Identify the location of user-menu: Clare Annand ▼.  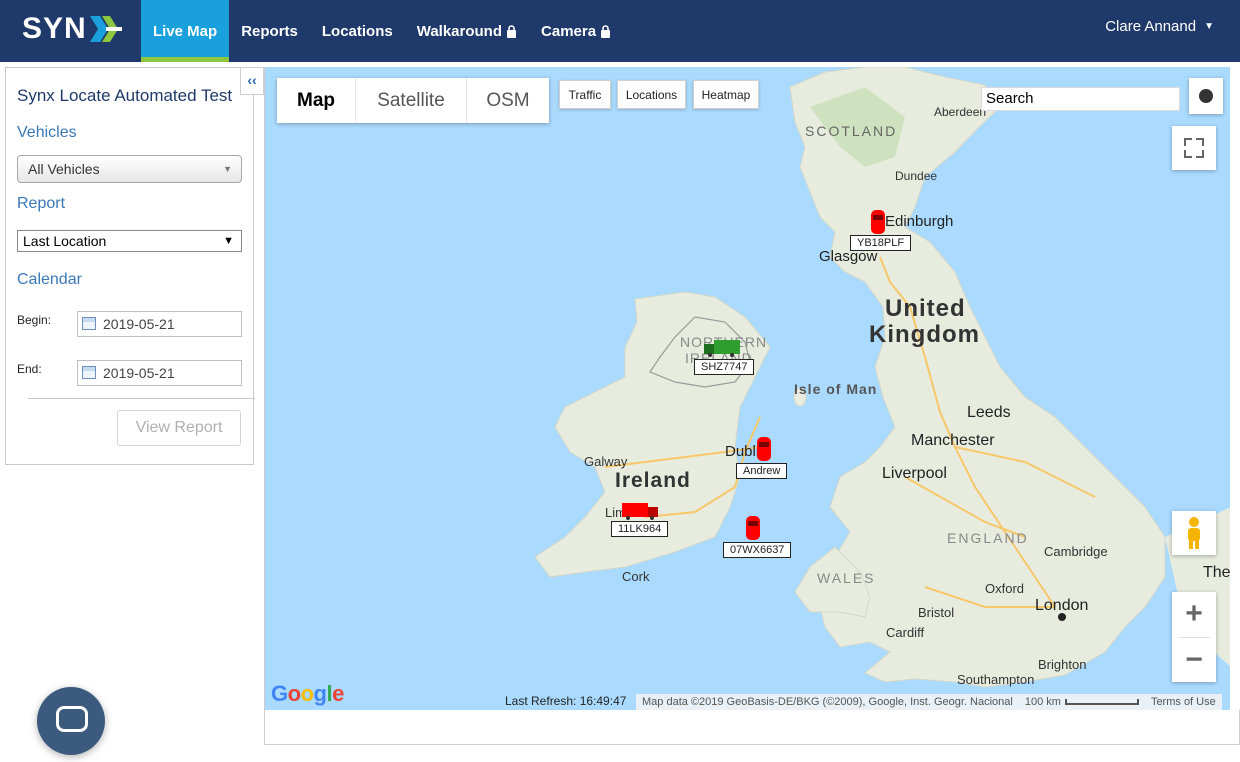
(1159, 26).